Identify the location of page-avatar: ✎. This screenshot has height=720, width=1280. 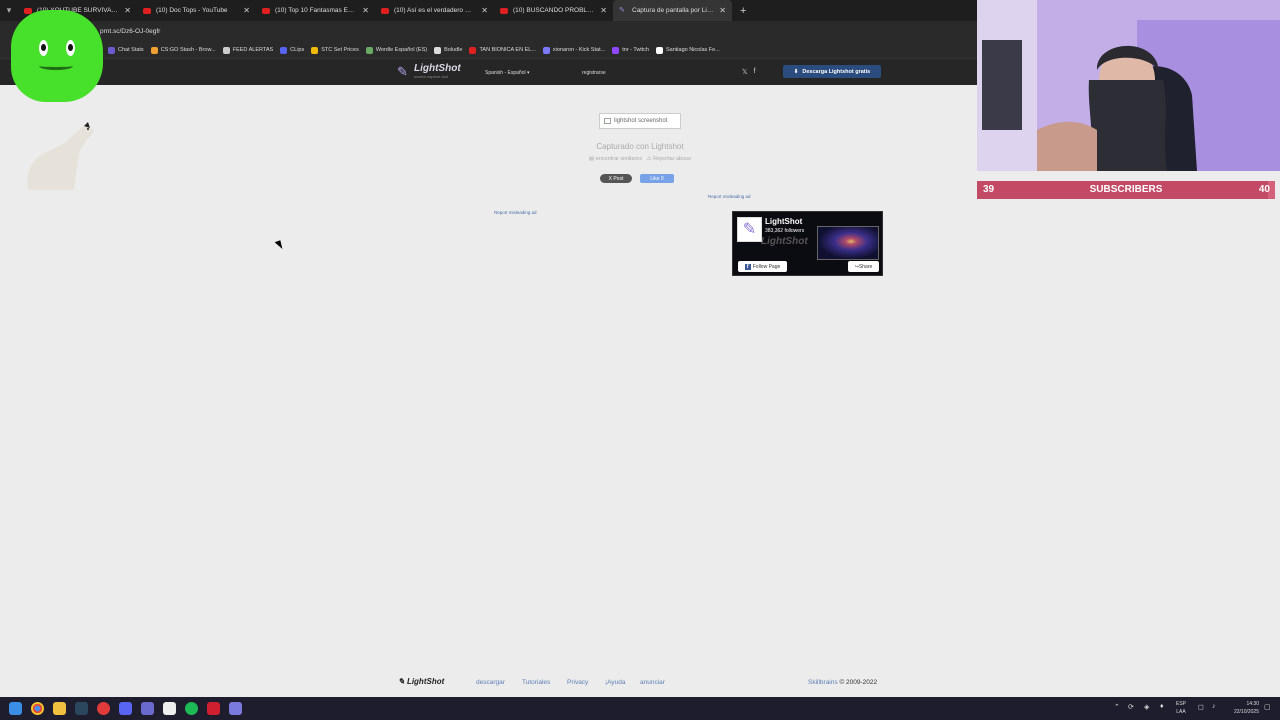
(749, 229).